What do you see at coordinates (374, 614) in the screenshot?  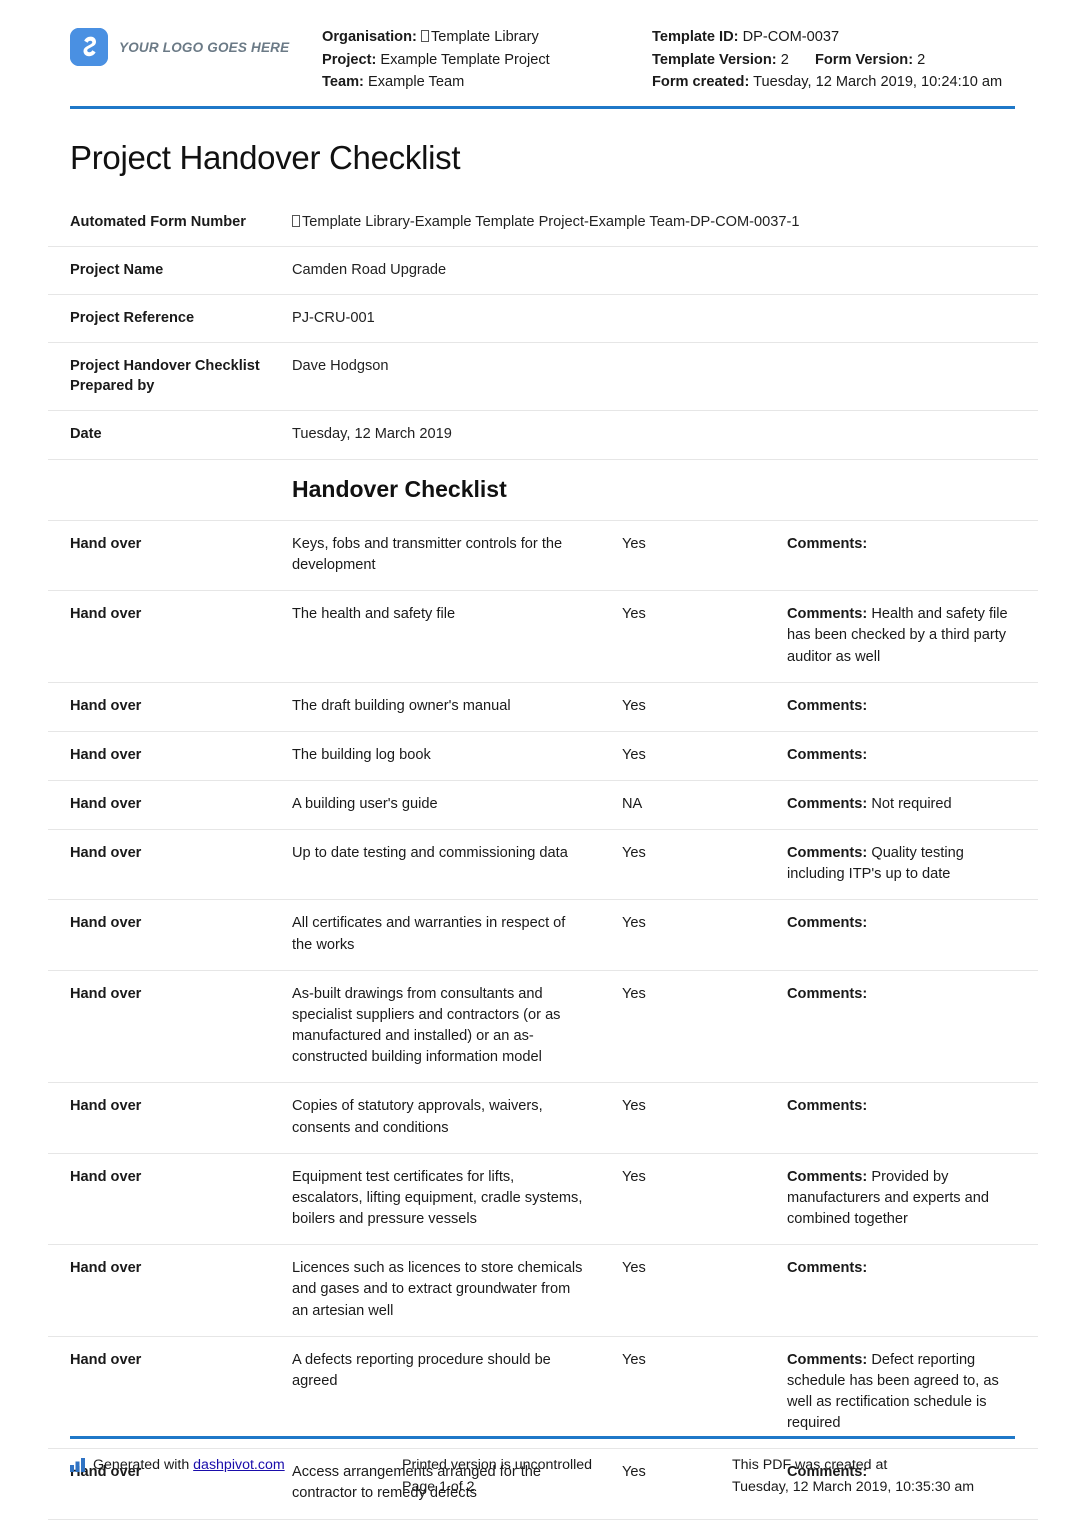 I see `checklist-row-description: The health and safety file` at bounding box center [374, 614].